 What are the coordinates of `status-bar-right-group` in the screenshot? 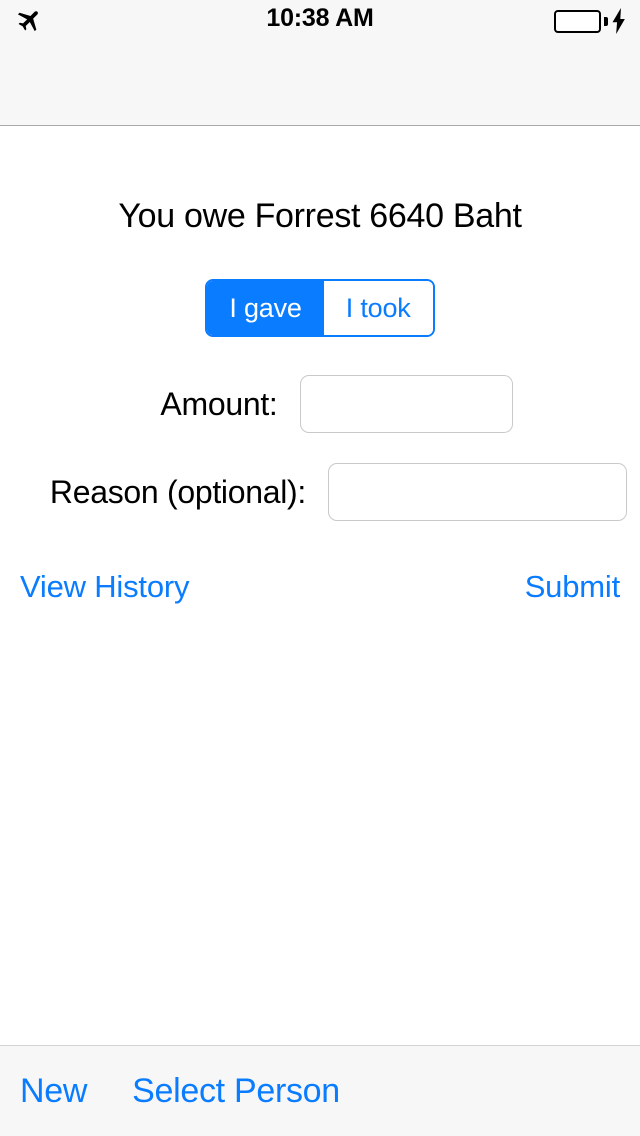 It's located at (591, 21).